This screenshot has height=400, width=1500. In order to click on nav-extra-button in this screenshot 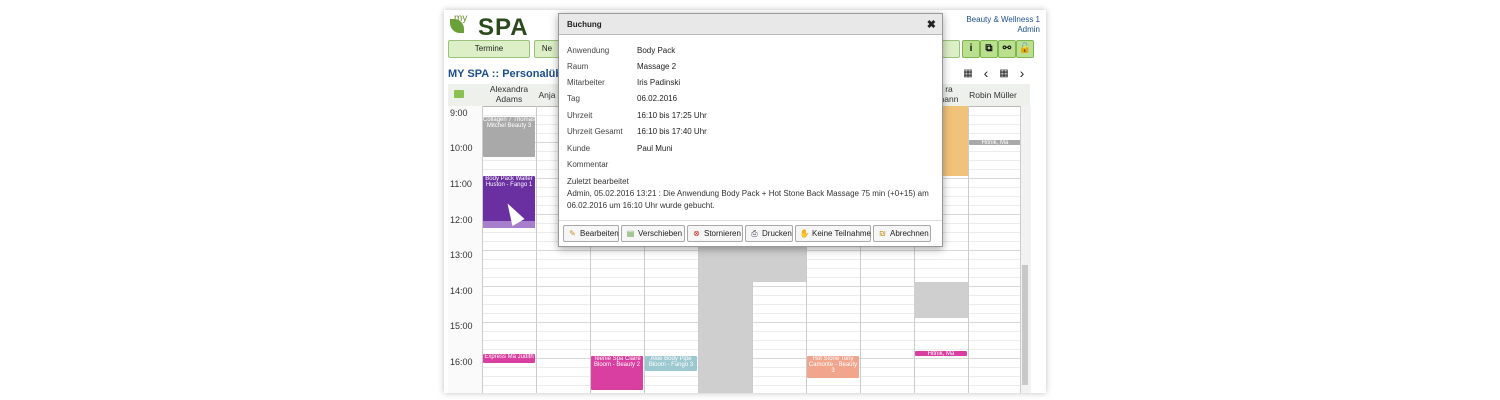, I will do `click(951, 49)`.